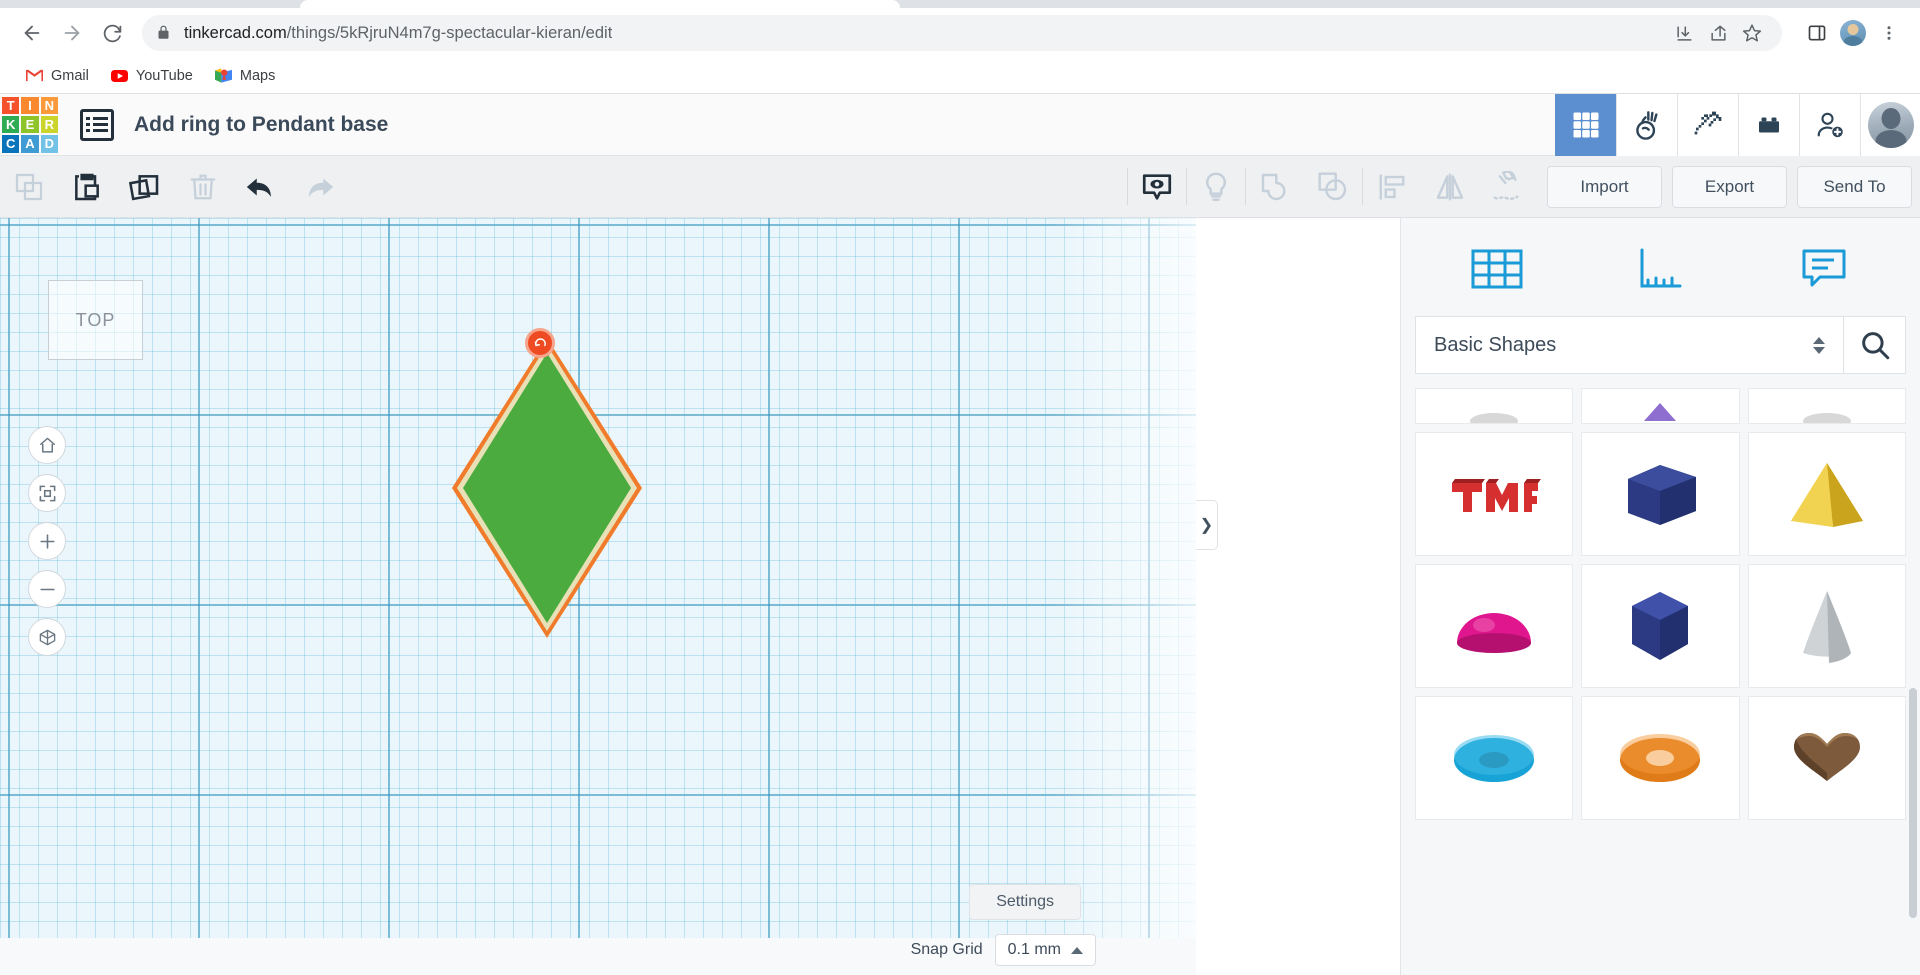  What do you see at coordinates (72, 33) in the screenshot?
I see `forward-arrow-icon` at bounding box center [72, 33].